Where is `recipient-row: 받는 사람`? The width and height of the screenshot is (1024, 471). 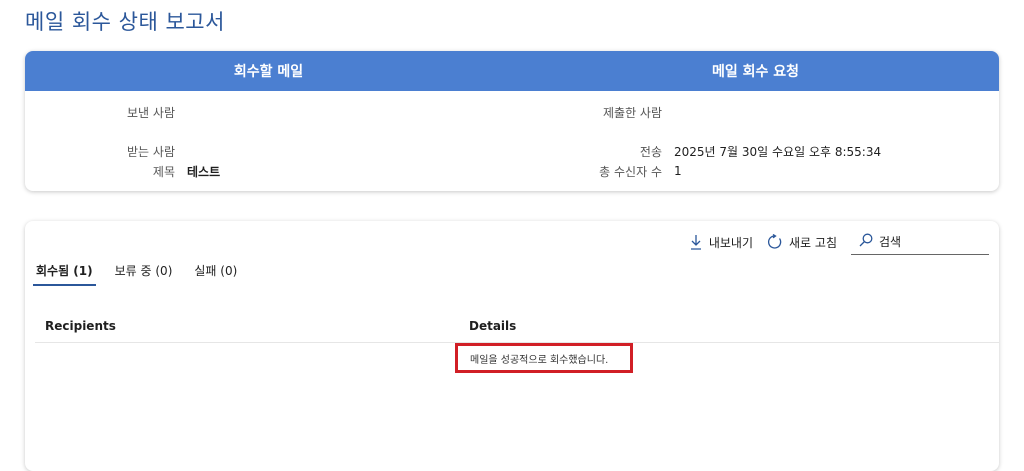 recipient-row: 받는 사람 is located at coordinates (106, 151).